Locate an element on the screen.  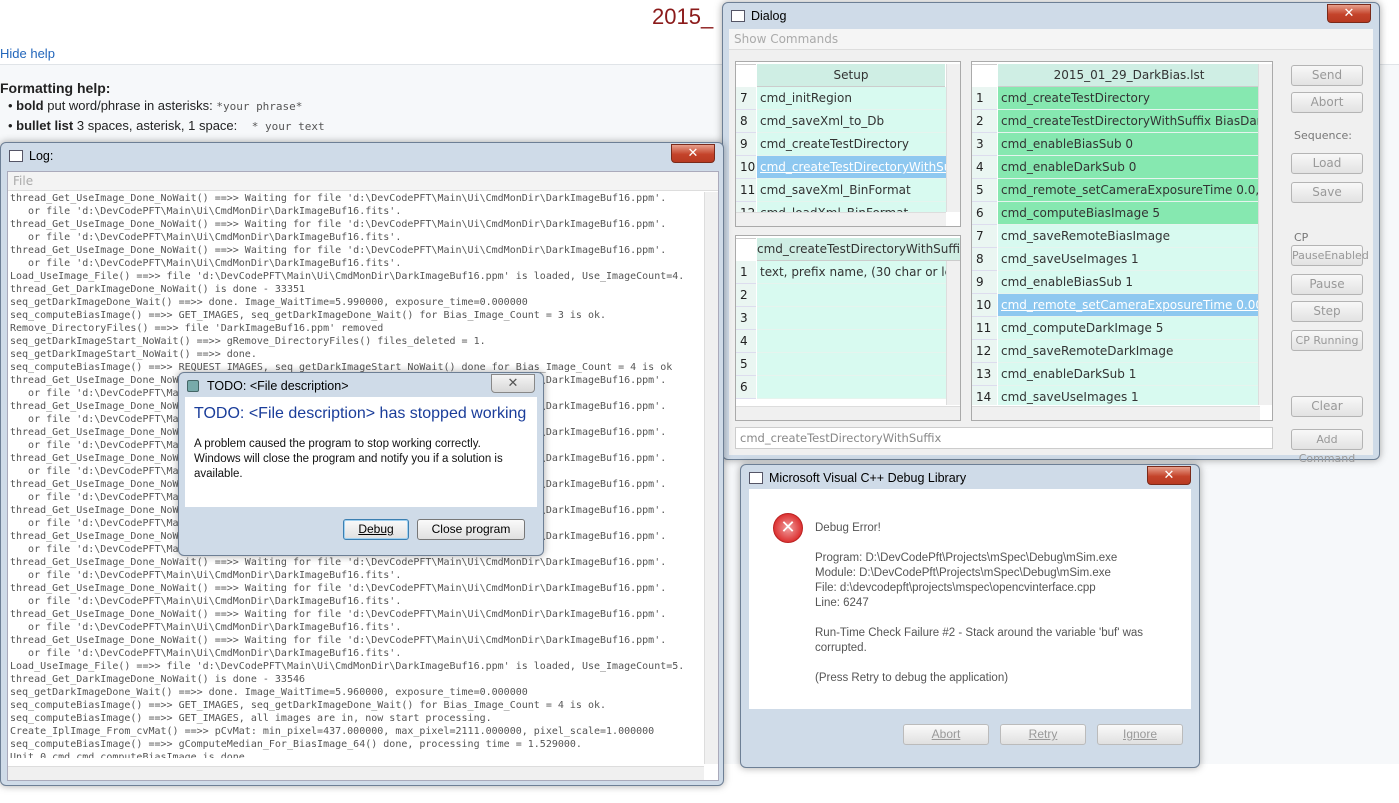
table-row: 5 is located at coordinates (841, 364).